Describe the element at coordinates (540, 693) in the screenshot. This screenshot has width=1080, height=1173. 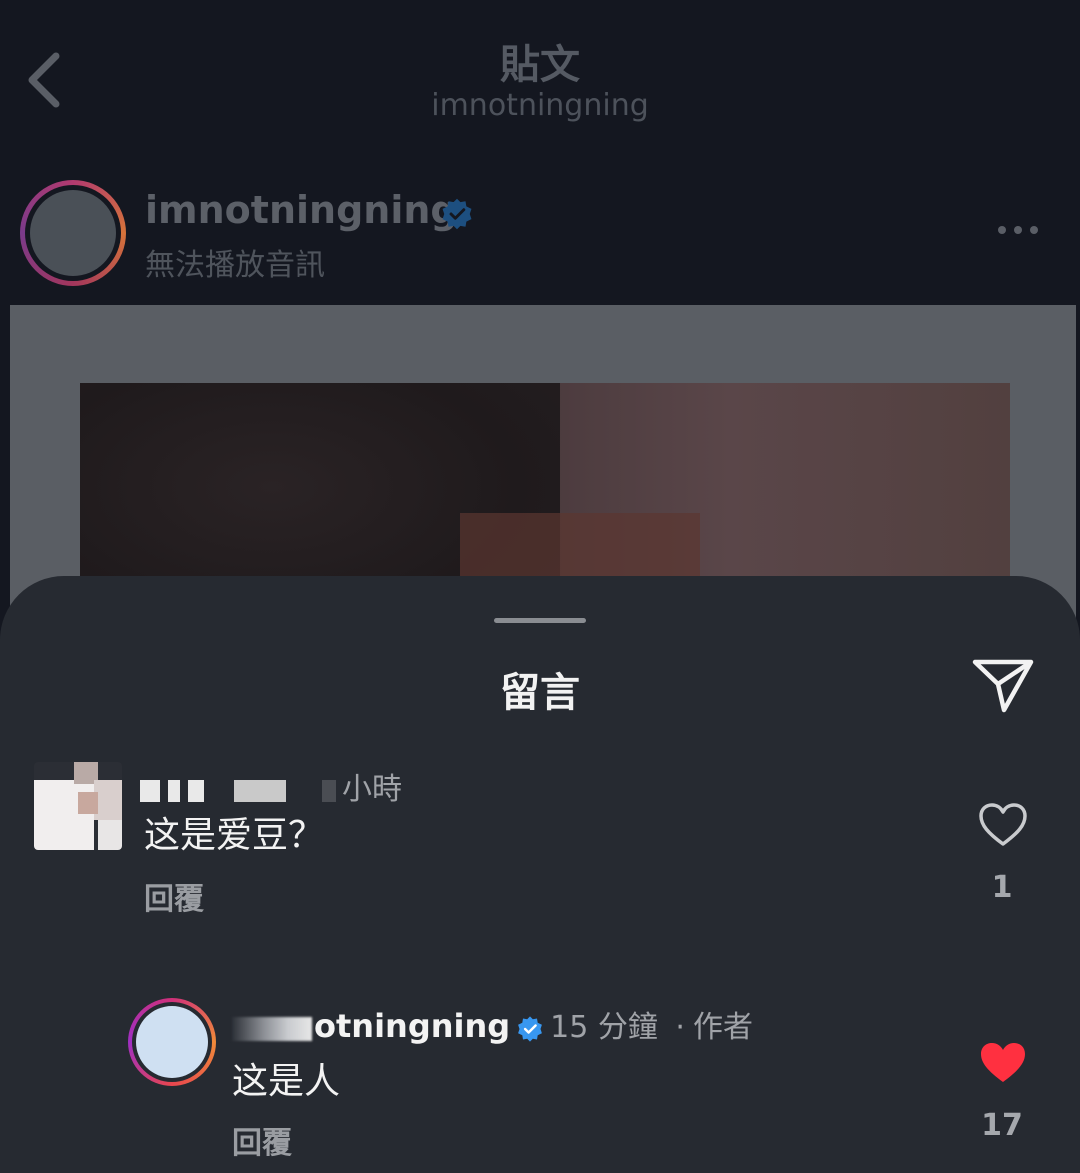
I see `comments-title: 留言` at that location.